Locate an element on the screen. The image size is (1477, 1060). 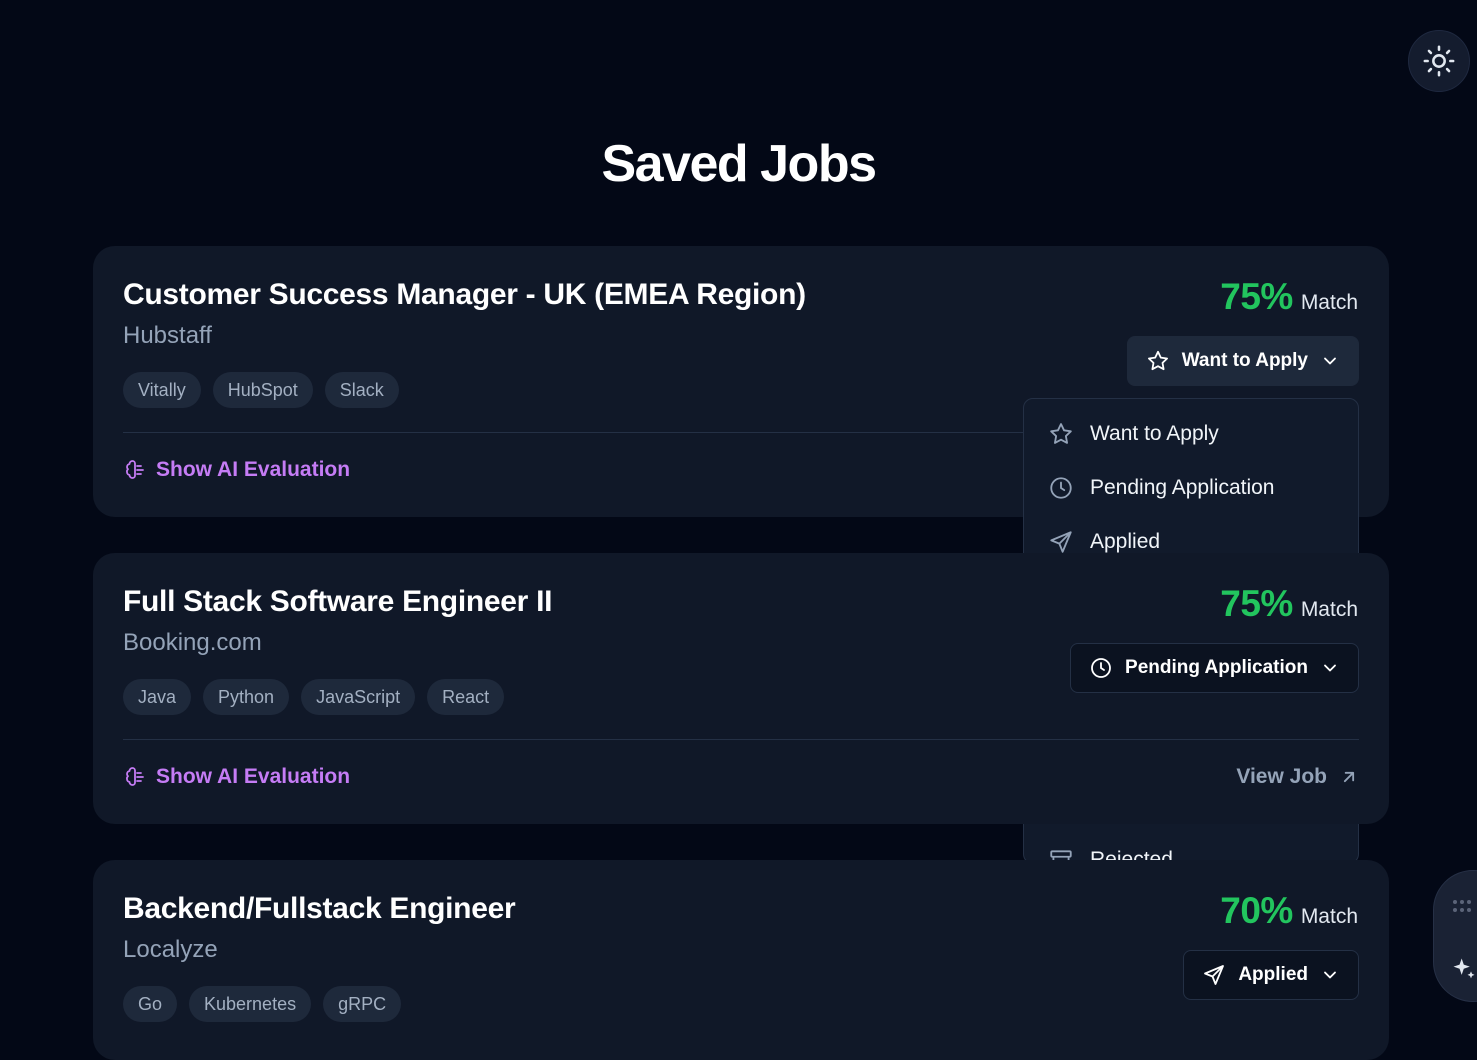
skill-tag: React is located at coordinates (466, 697).